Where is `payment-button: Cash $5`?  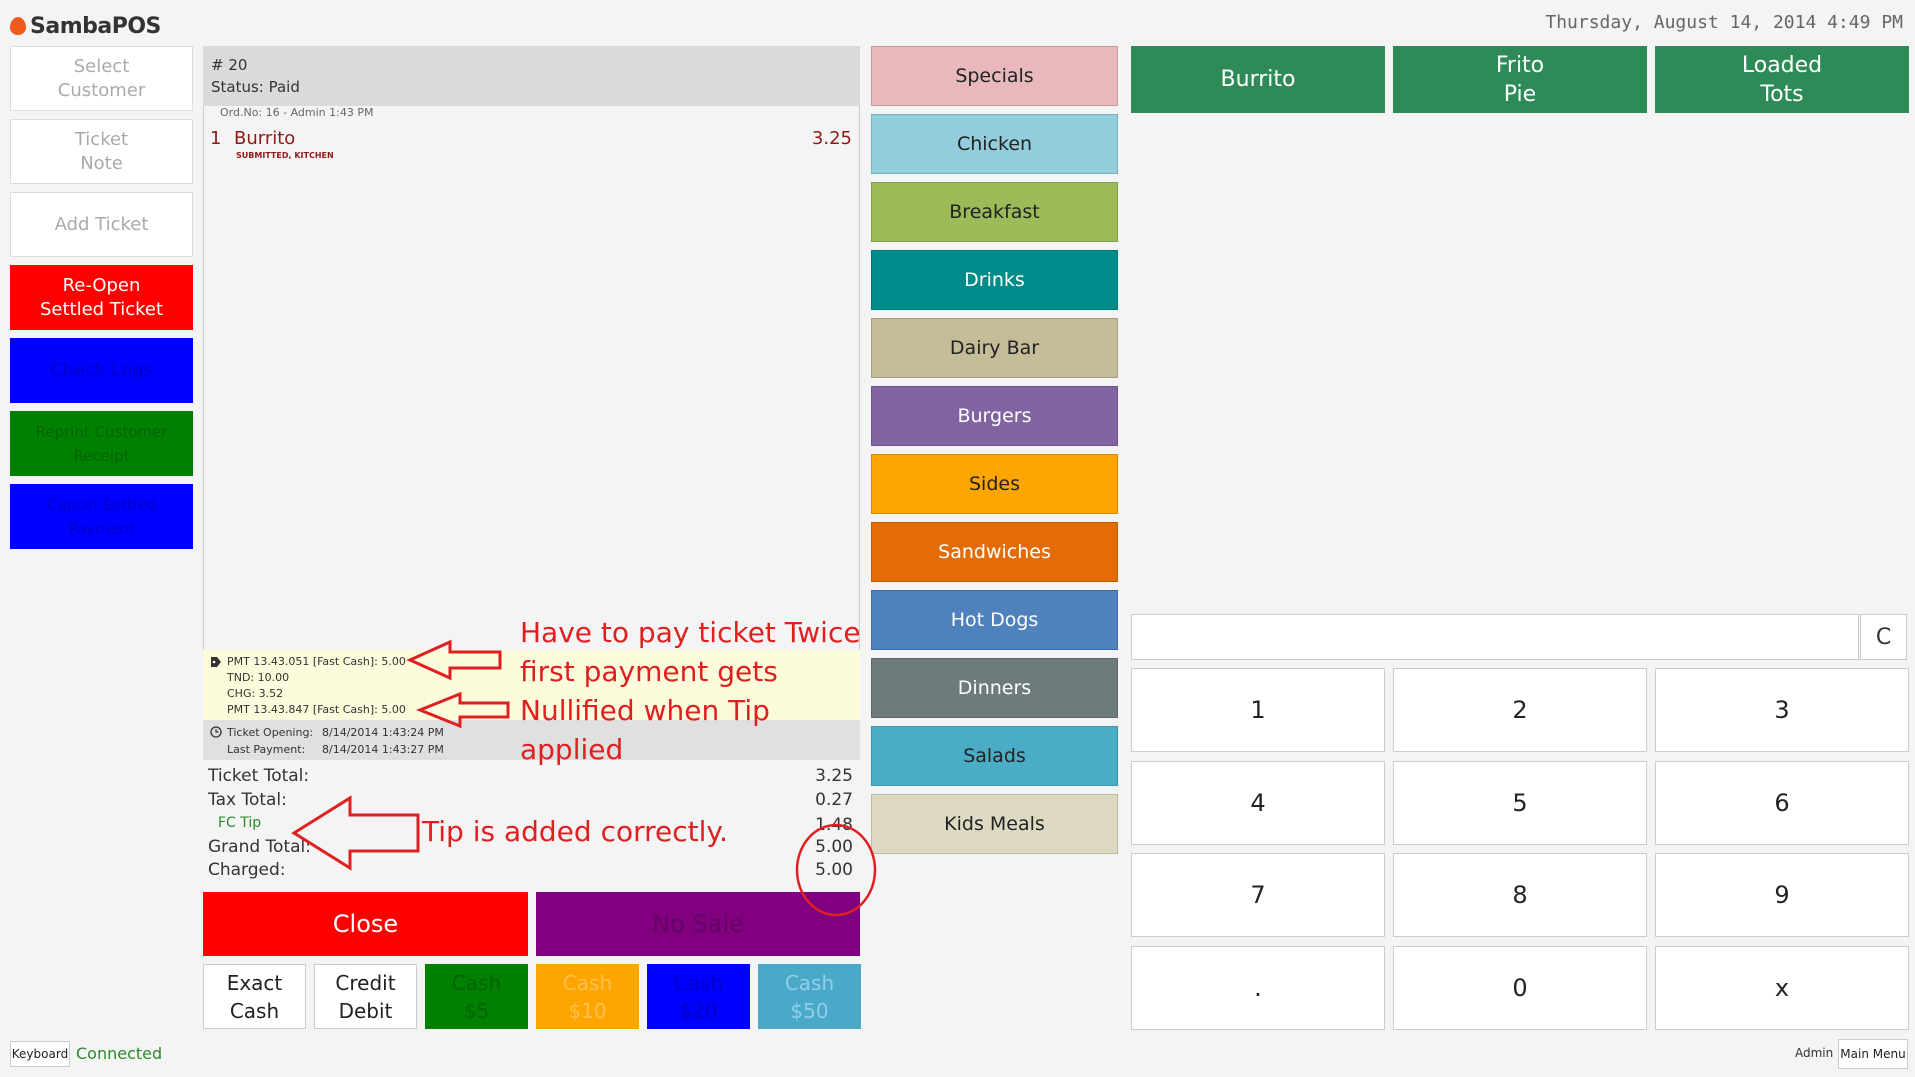 payment-button: Cash $5 is located at coordinates (476, 996).